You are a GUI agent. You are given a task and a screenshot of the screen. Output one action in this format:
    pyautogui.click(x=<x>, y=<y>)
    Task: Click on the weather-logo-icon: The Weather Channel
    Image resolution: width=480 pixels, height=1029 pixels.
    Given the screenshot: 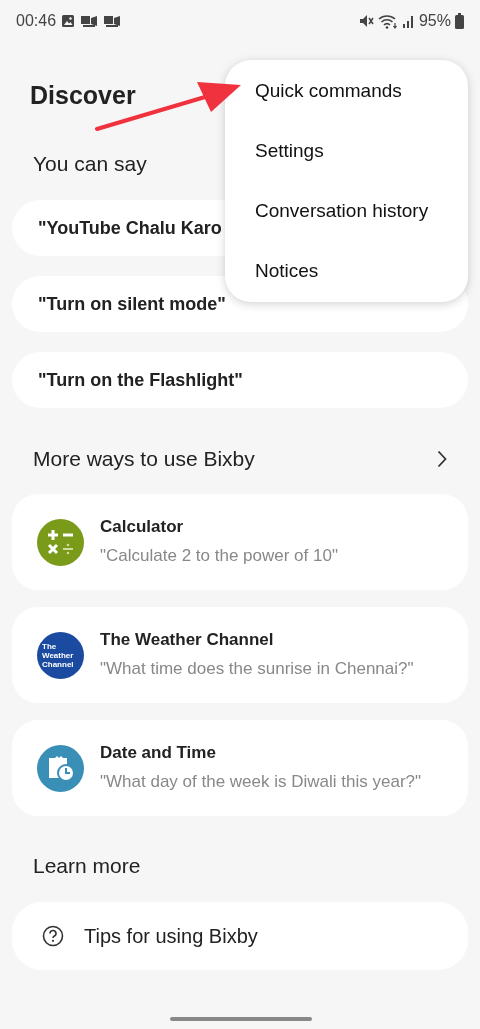 What is the action you would take?
    pyautogui.click(x=60, y=655)
    